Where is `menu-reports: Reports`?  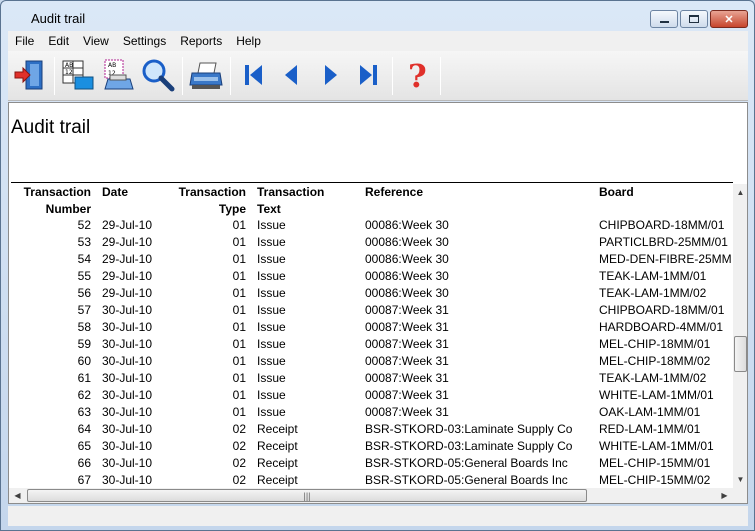 menu-reports: Reports is located at coordinates (201, 41).